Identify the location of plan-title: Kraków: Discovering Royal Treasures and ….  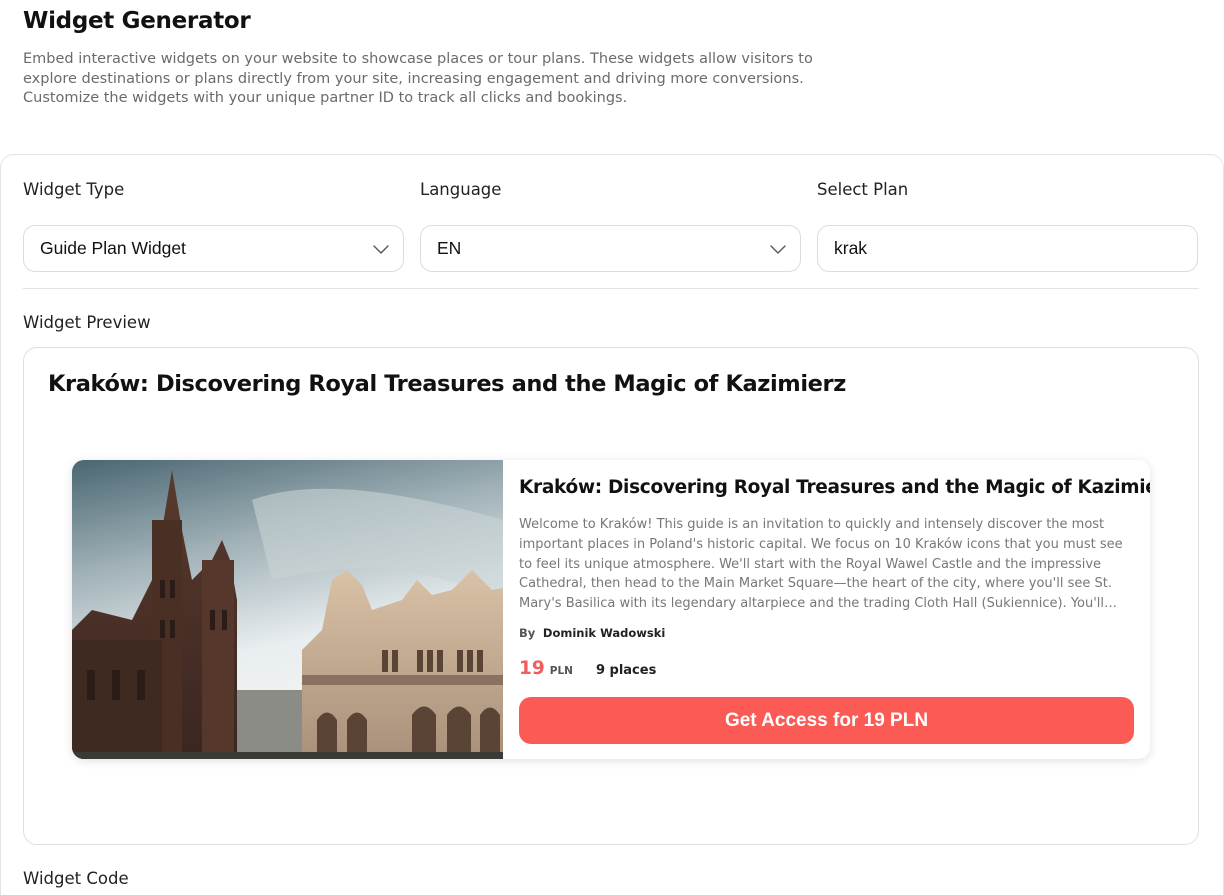
(834, 487).